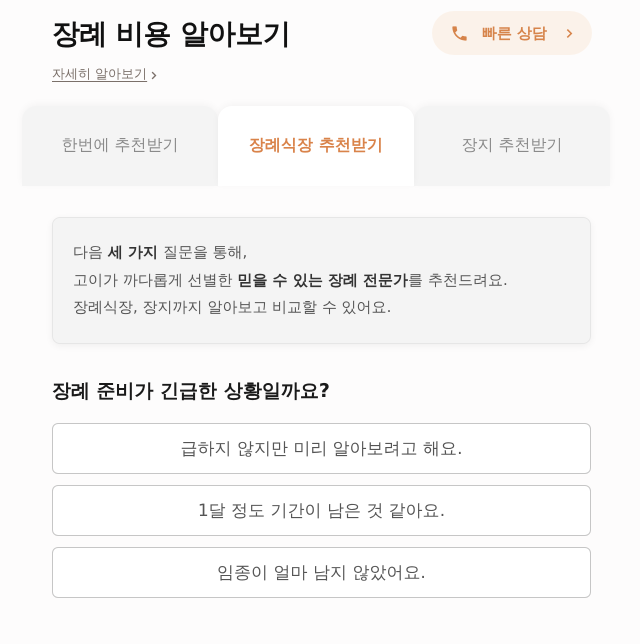  Describe the element at coordinates (120, 146) in the screenshot. I see `tab: 한번에 추천받기` at that location.